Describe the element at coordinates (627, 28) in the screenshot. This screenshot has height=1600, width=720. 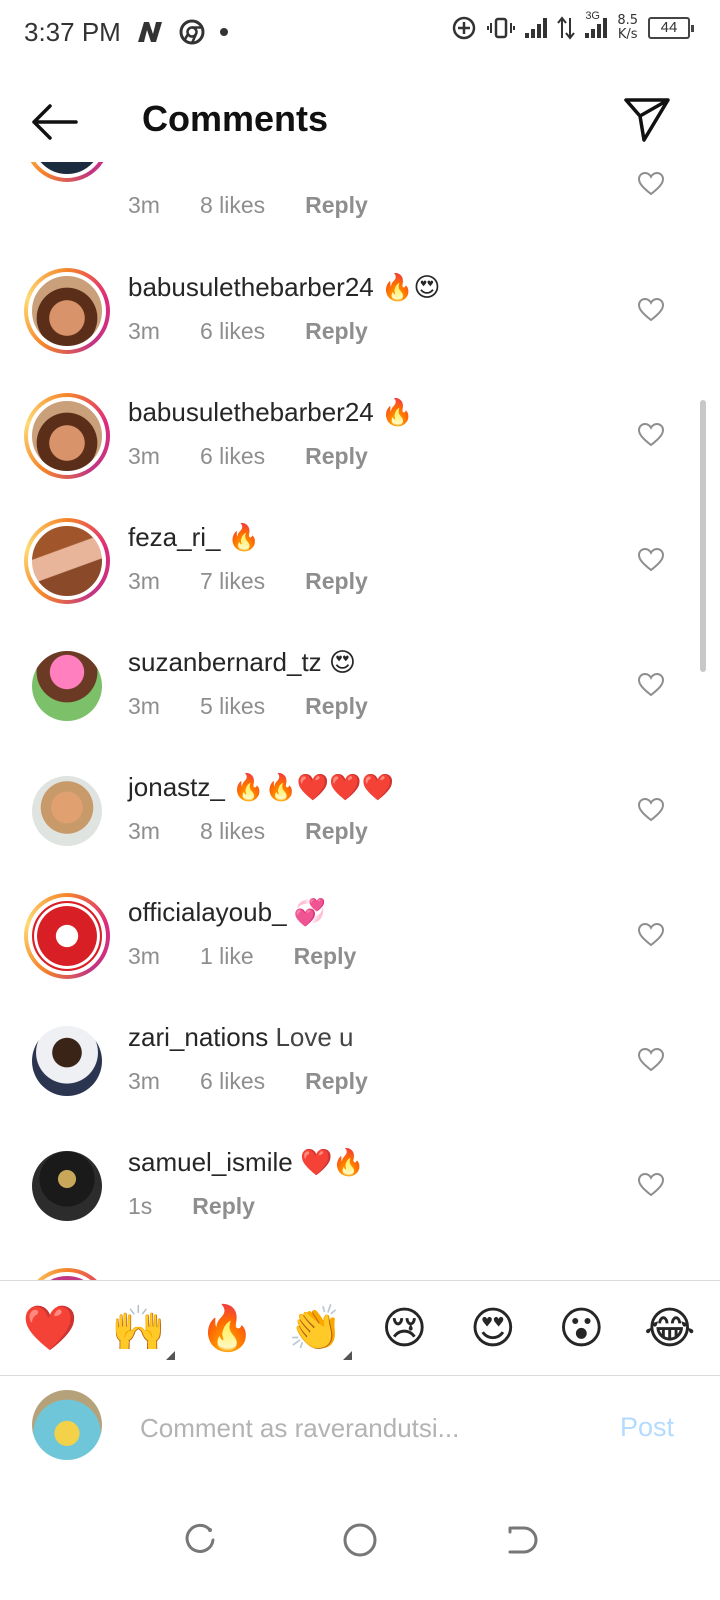
I see `network-speed: 8.5 K/s` at that location.